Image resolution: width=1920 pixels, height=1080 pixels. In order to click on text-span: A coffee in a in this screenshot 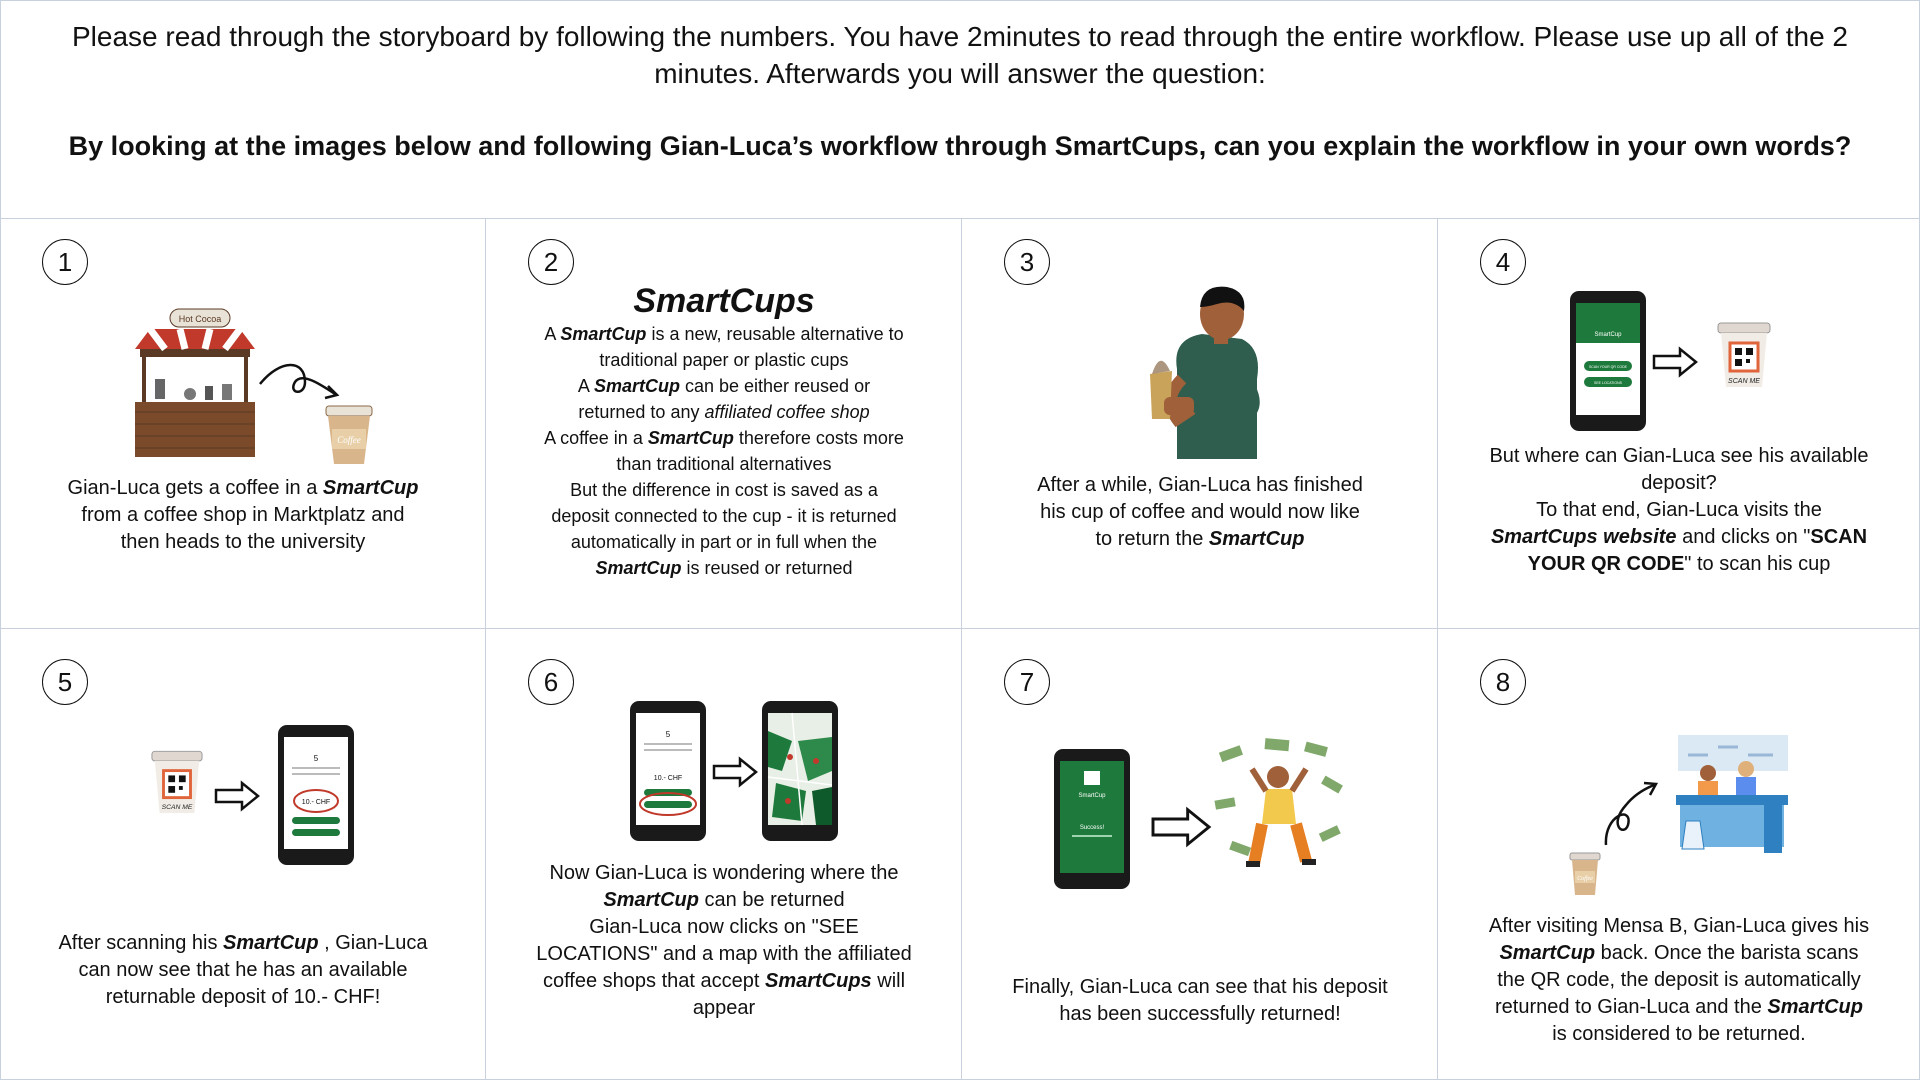, I will do `click(596, 438)`.